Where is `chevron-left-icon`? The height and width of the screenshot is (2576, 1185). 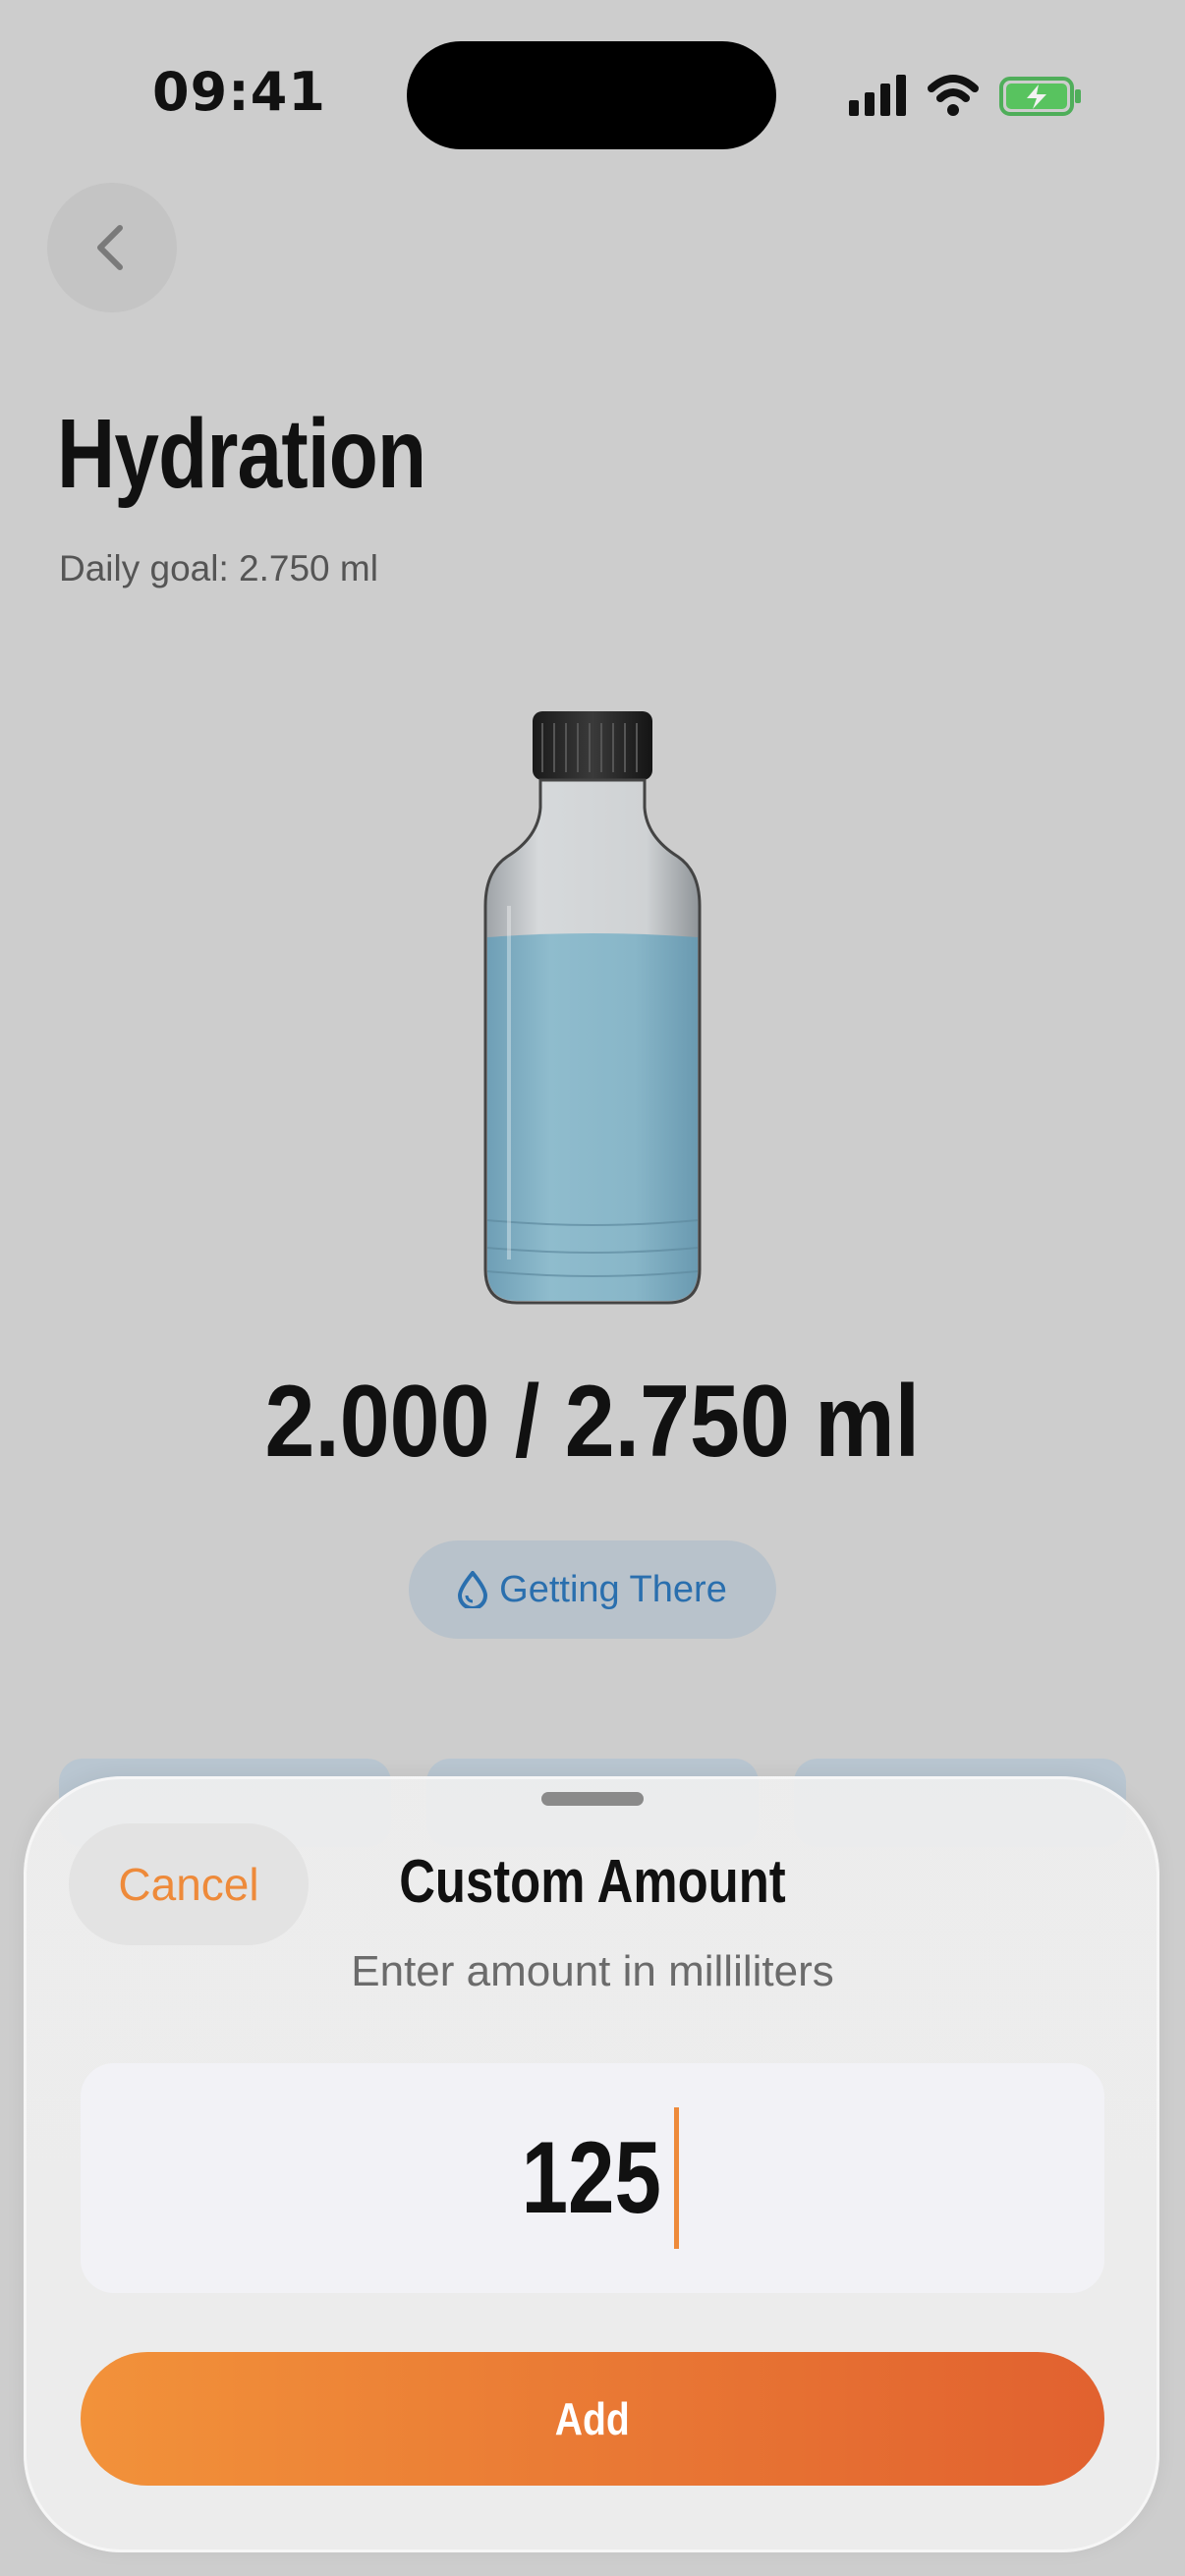
chevron-left-icon is located at coordinates (110, 247).